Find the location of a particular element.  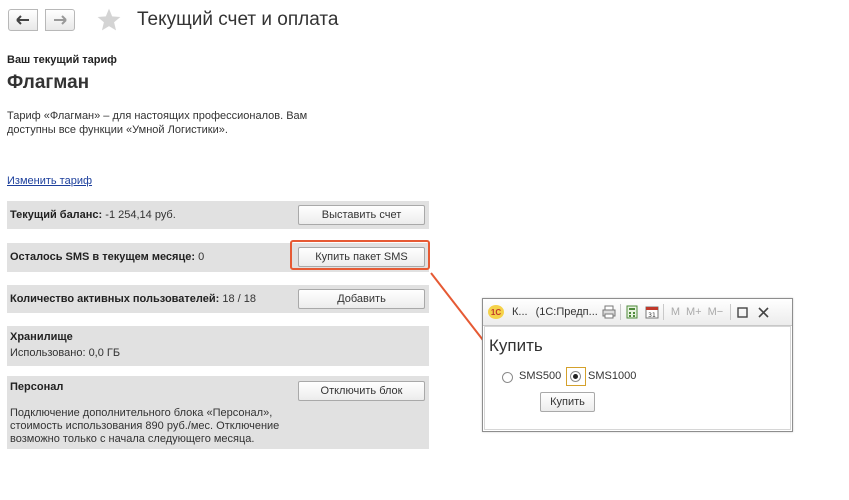

maximize-icon is located at coordinates (742, 312).